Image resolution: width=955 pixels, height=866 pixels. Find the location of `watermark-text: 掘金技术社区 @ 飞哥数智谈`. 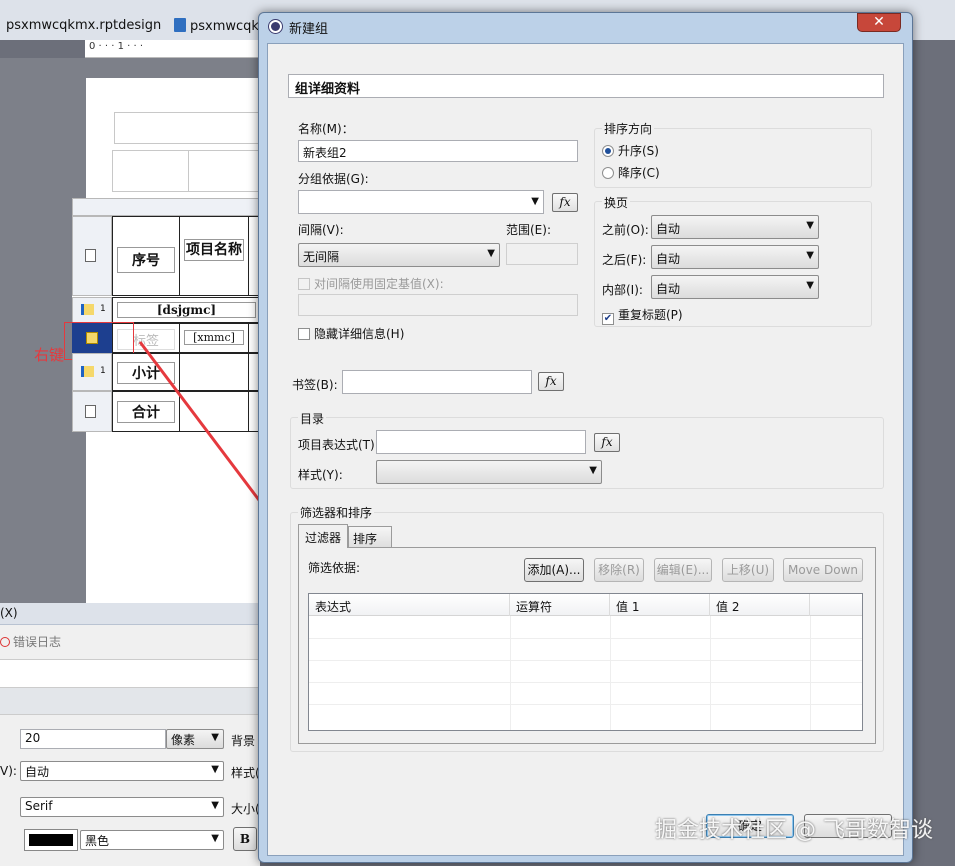

watermark-text: 掘金技术社区 @ 飞哥数智谈 is located at coordinates (794, 830).